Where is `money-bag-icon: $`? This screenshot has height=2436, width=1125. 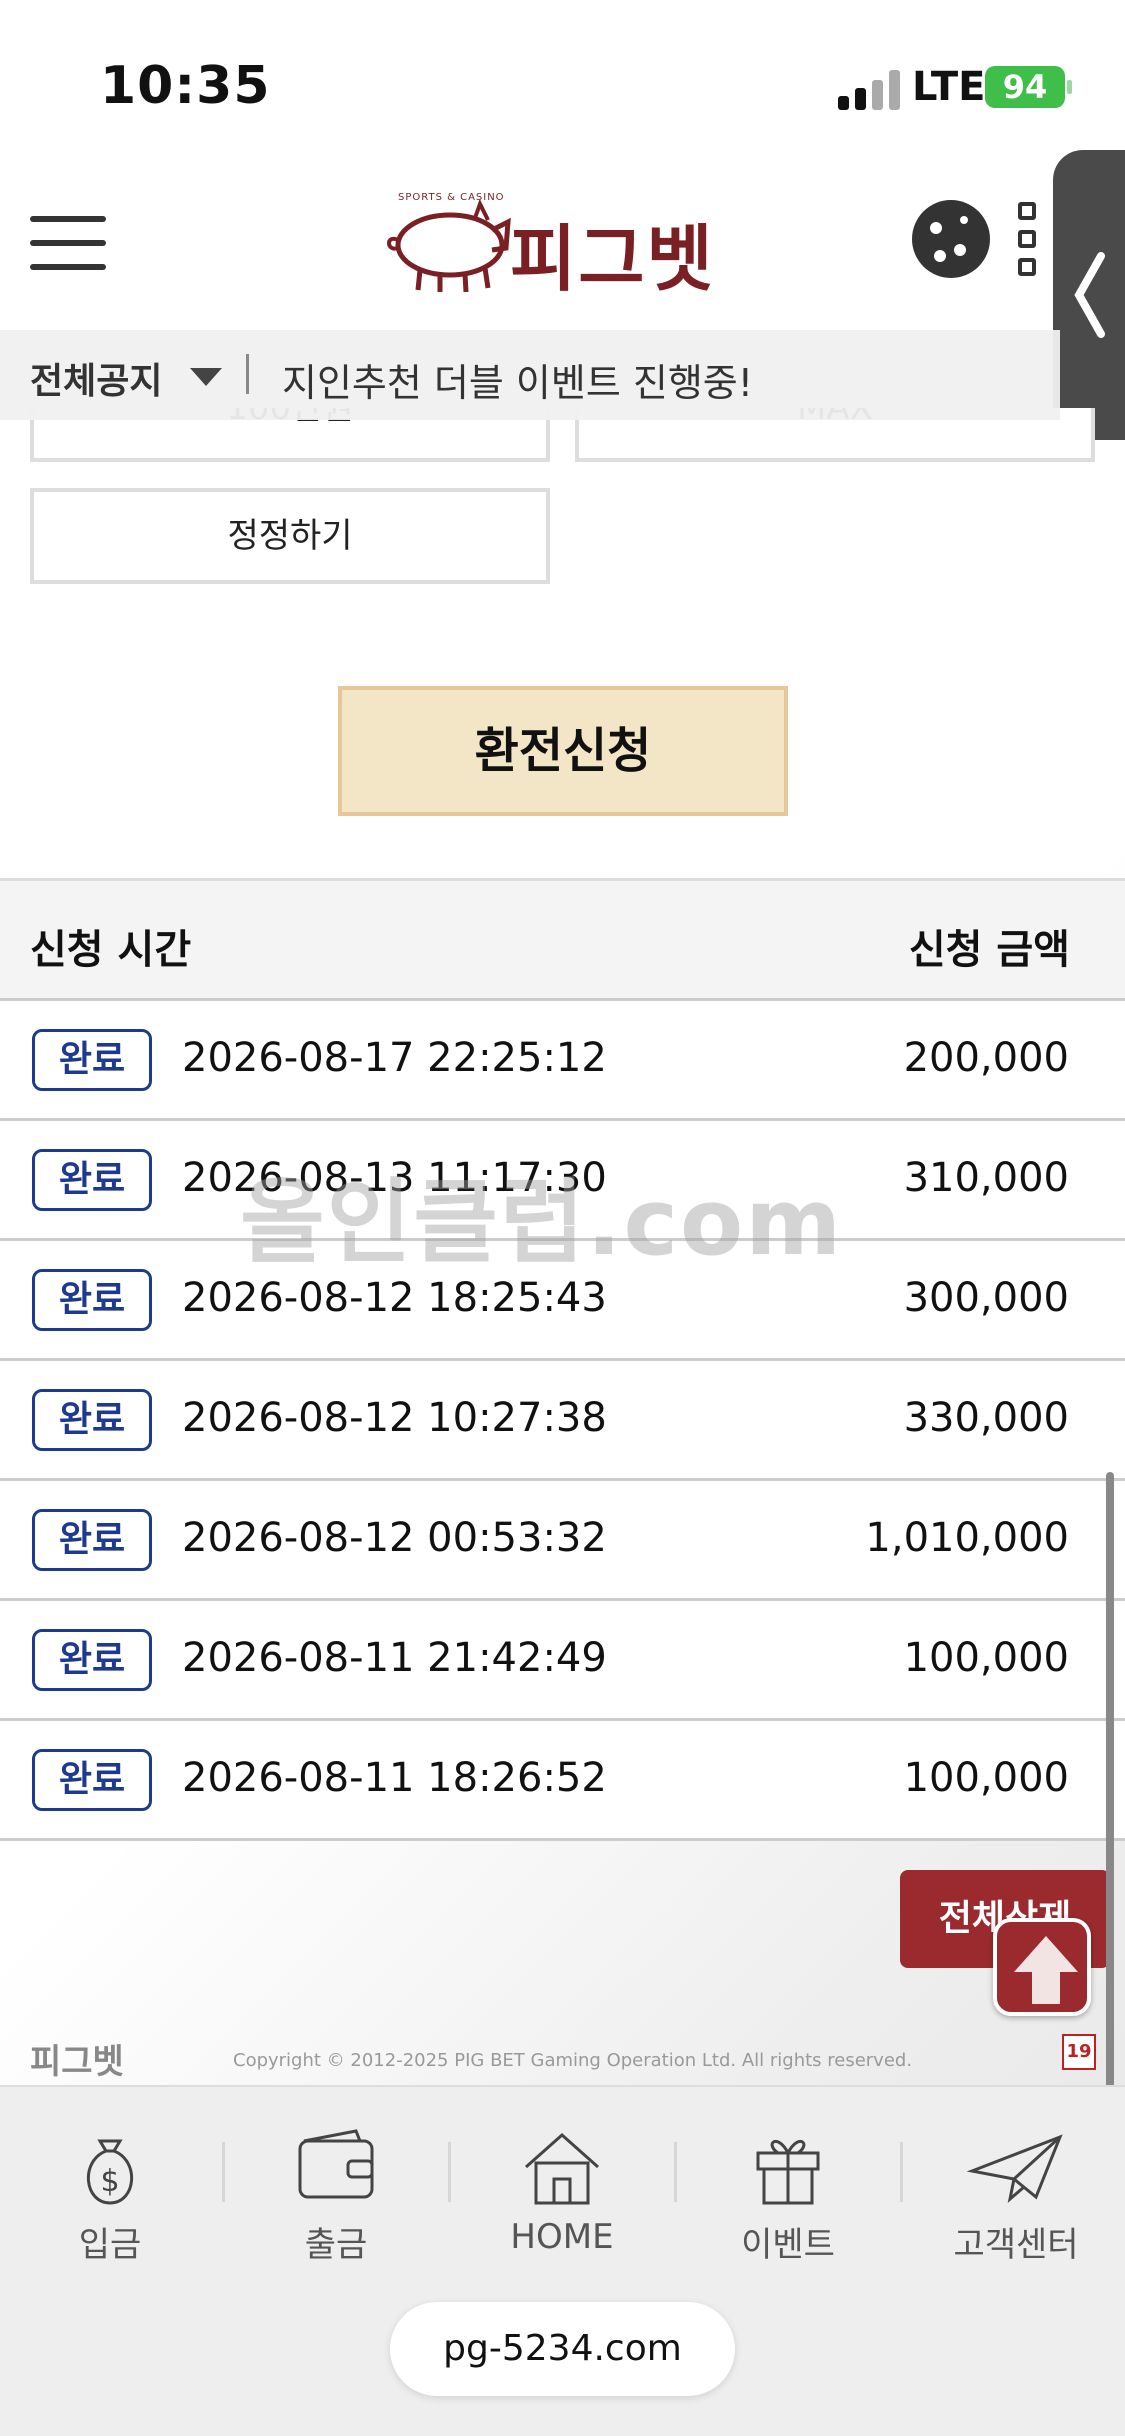 money-bag-icon: $ is located at coordinates (110, 2172).